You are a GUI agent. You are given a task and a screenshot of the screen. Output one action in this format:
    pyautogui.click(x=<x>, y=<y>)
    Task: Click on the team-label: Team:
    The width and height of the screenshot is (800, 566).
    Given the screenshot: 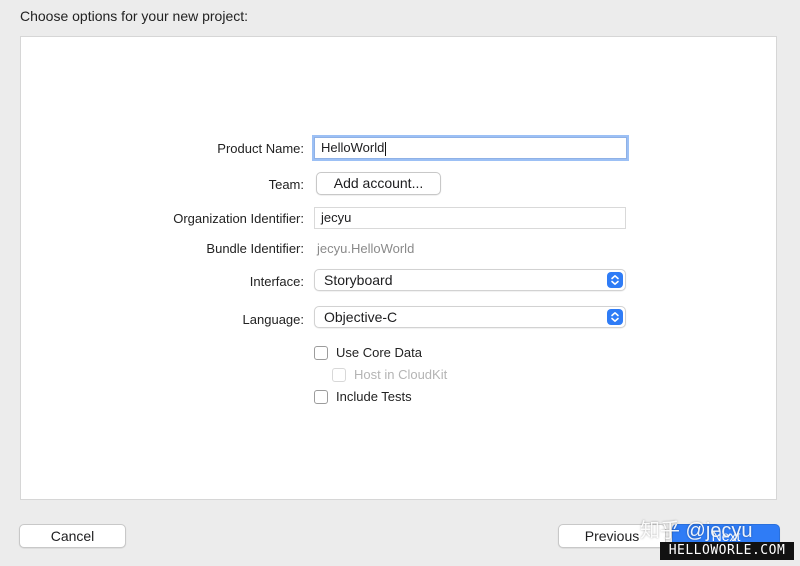 What is the action you would take?
    pyautogui.click(x=286, y=184)
    